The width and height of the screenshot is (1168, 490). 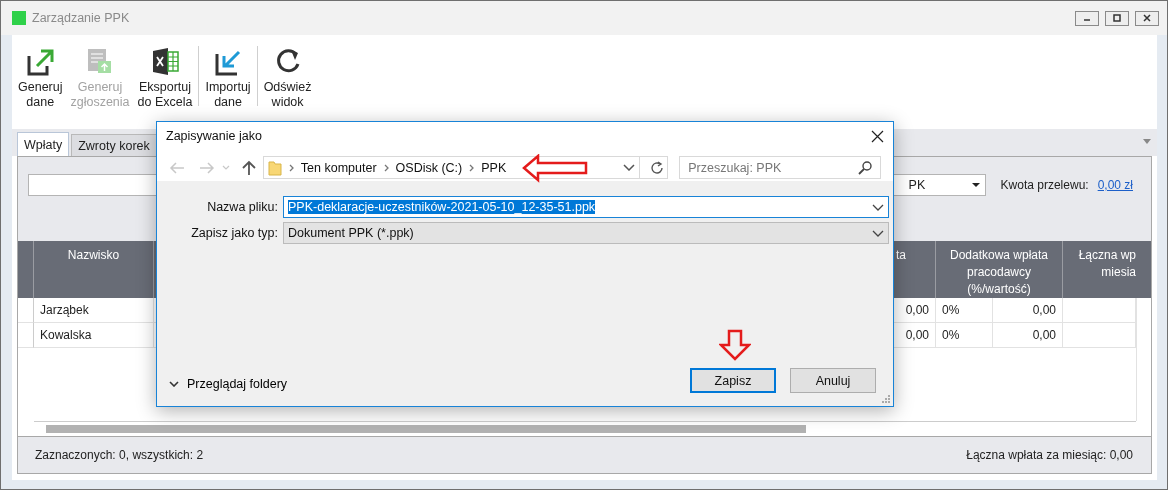 What do you see at coordinates (81, 18) in the screenshot?
I see `window-title: Zarządzanie PPK` at bounding box center [81, 18].